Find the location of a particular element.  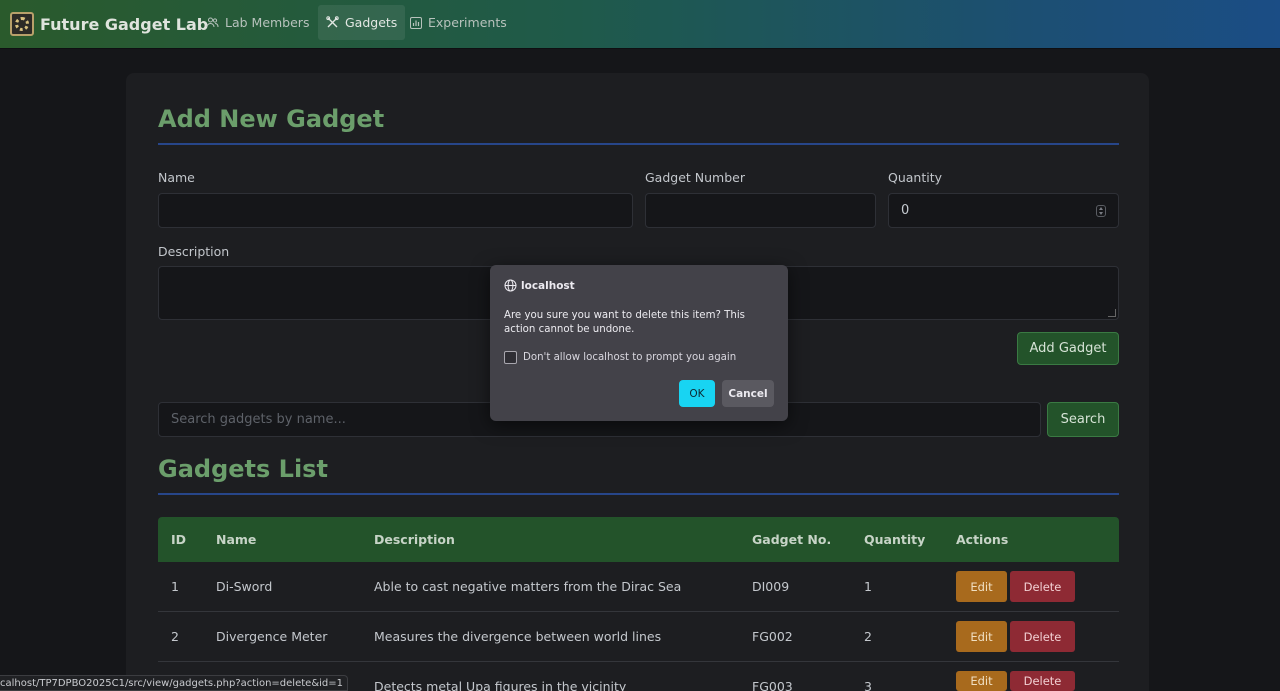

nav-gadgets: Gadgets is located at coordinates (362, 22).